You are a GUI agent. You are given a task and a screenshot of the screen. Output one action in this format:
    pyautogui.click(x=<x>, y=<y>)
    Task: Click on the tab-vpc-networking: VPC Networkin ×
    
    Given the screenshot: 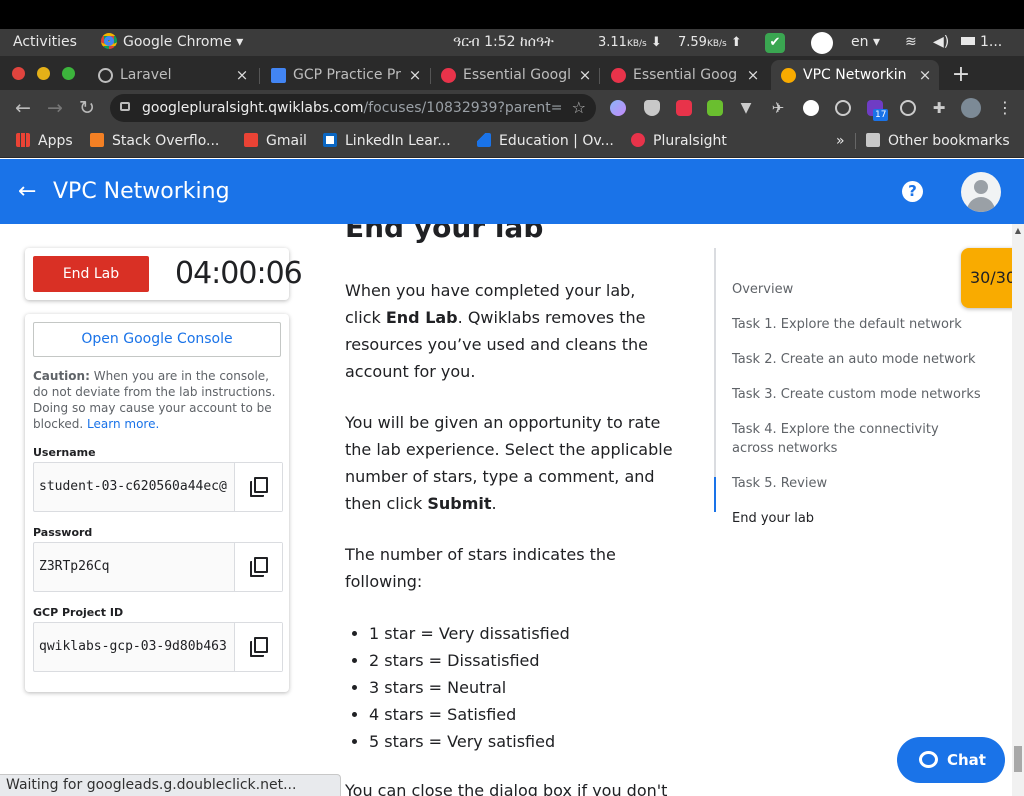 What is the action you would take?
    pyautogui.click(x=855, y=75)
    